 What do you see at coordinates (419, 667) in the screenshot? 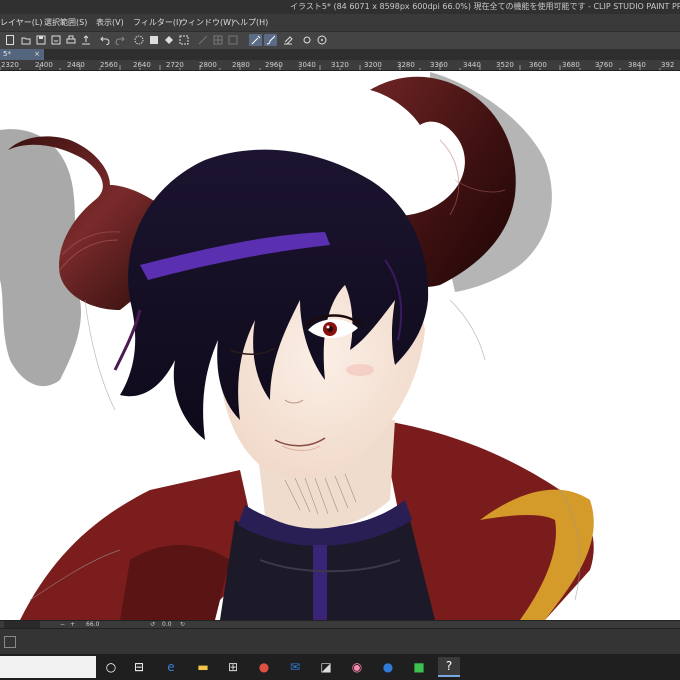
I see `line-icon: ■` at bounding box center [419, 667].